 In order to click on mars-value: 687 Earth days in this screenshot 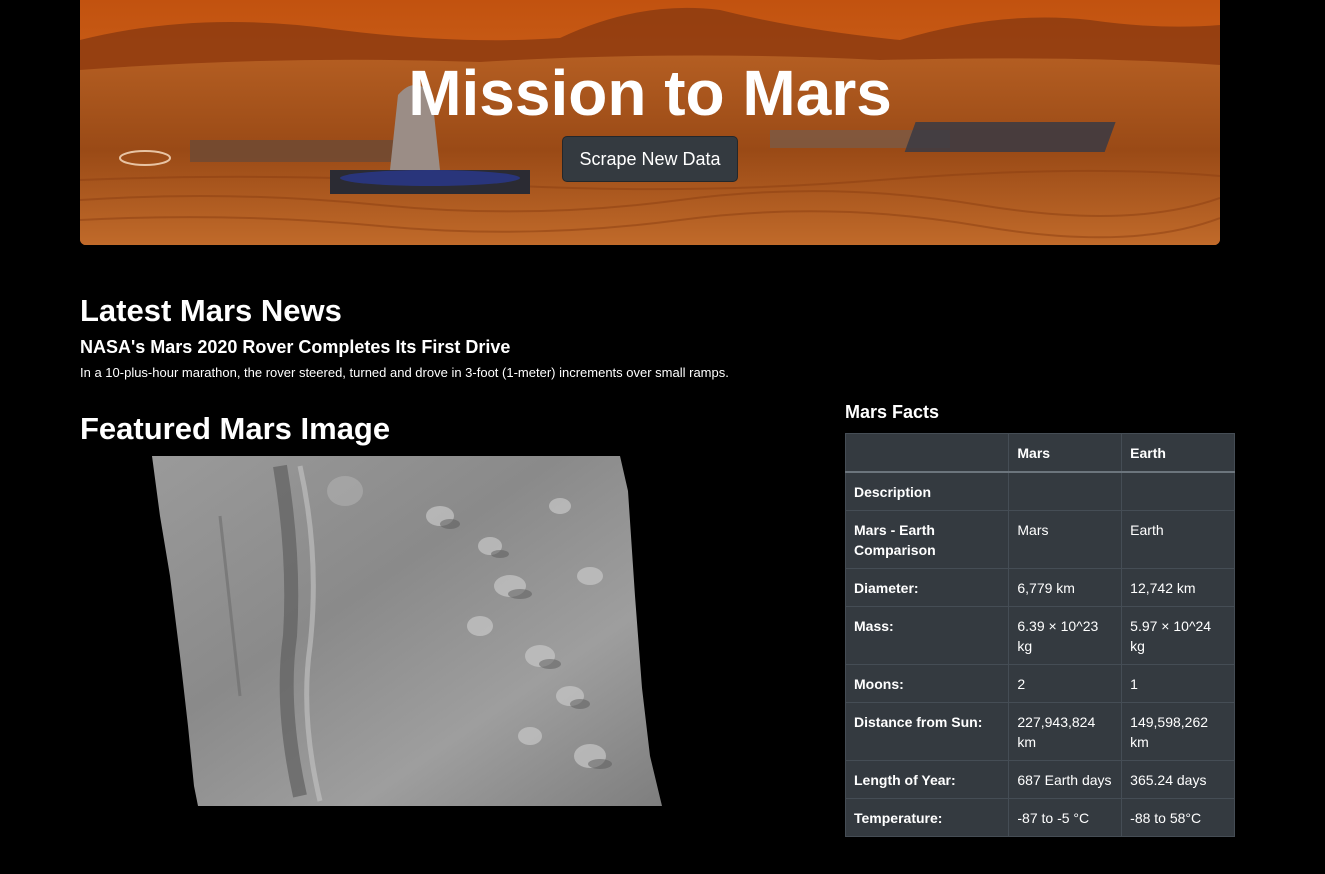, I will do `click(1065, 779)`.